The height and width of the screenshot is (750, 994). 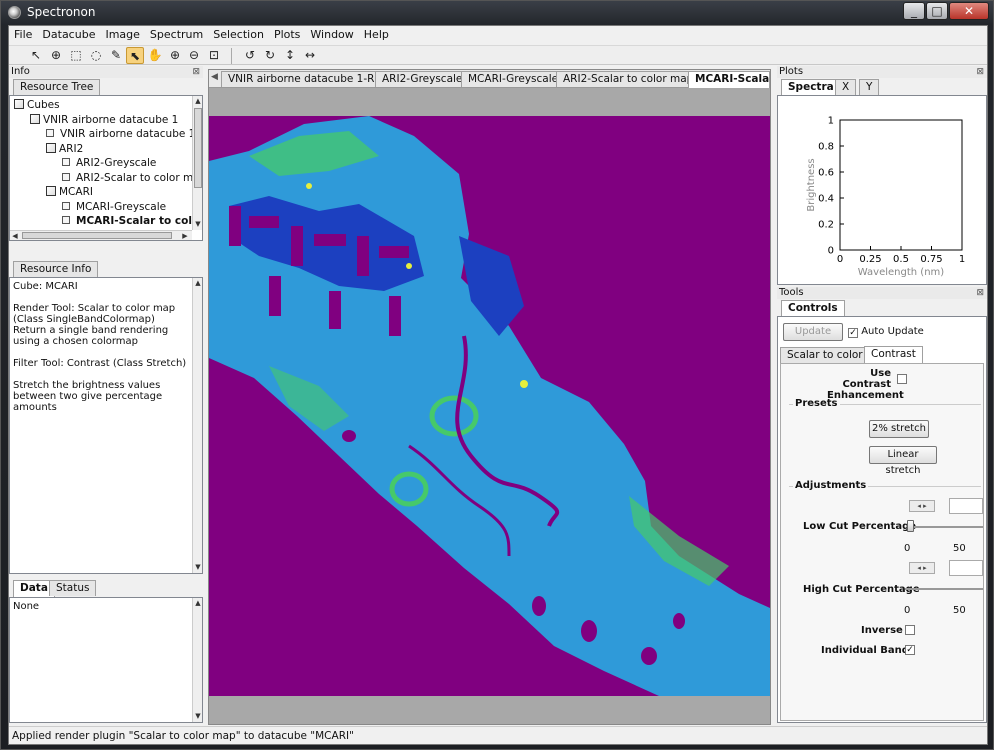 I want to click on app-icon, so click(x=14, y=12).